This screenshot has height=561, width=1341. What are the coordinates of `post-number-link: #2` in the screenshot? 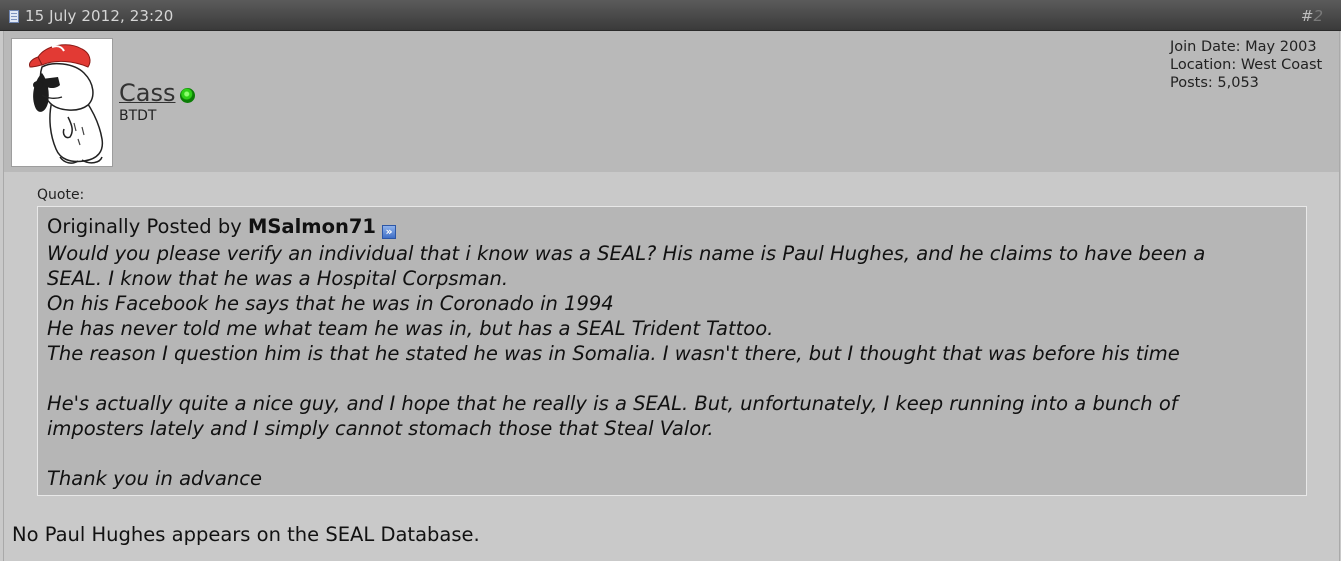 It's located at (1312, 16).